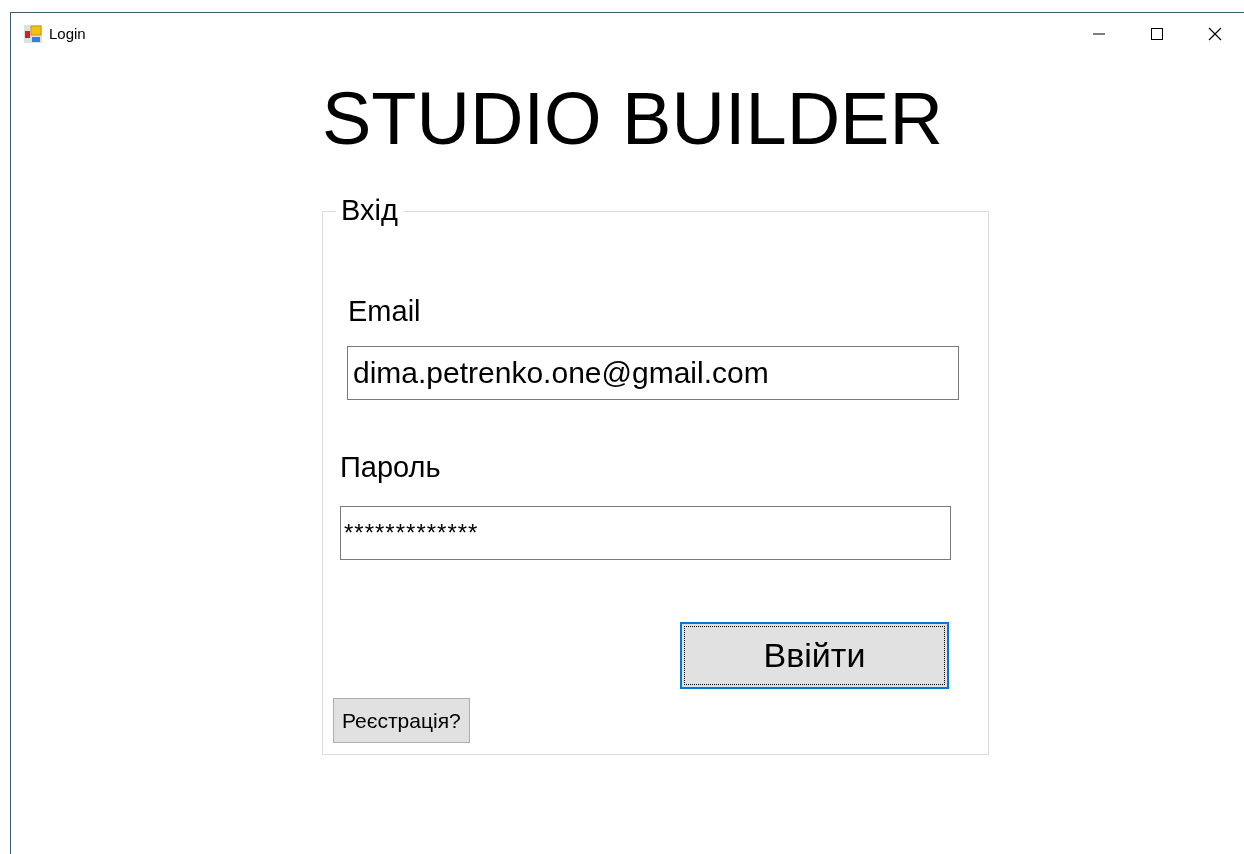  Describe the element at coordinates (1215, 33) in the screenshot. I see `close-icon` at that location.